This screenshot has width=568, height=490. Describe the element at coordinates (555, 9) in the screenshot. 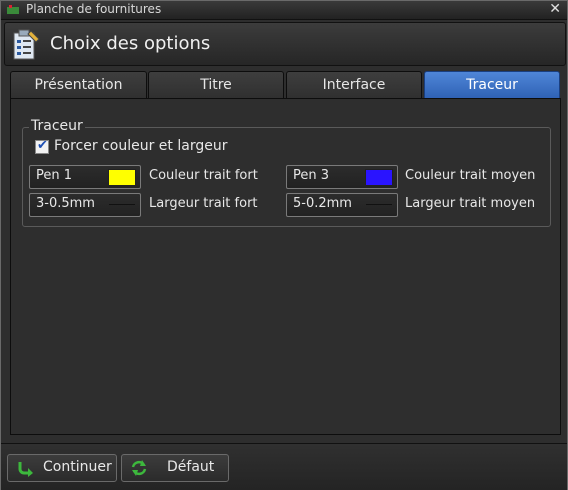

I see `close-icon: ✕` at that location.